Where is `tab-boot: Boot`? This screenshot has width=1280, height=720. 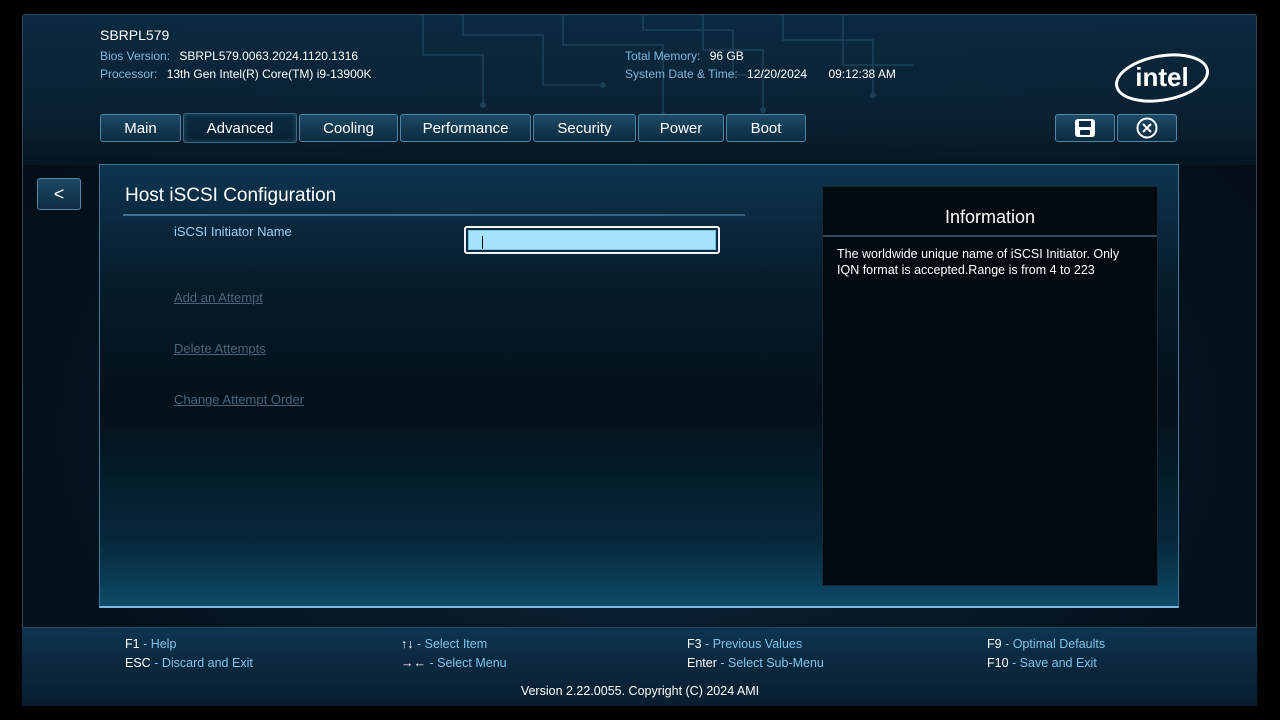
tab-boot: Boot is located at coordinates (766, 128).